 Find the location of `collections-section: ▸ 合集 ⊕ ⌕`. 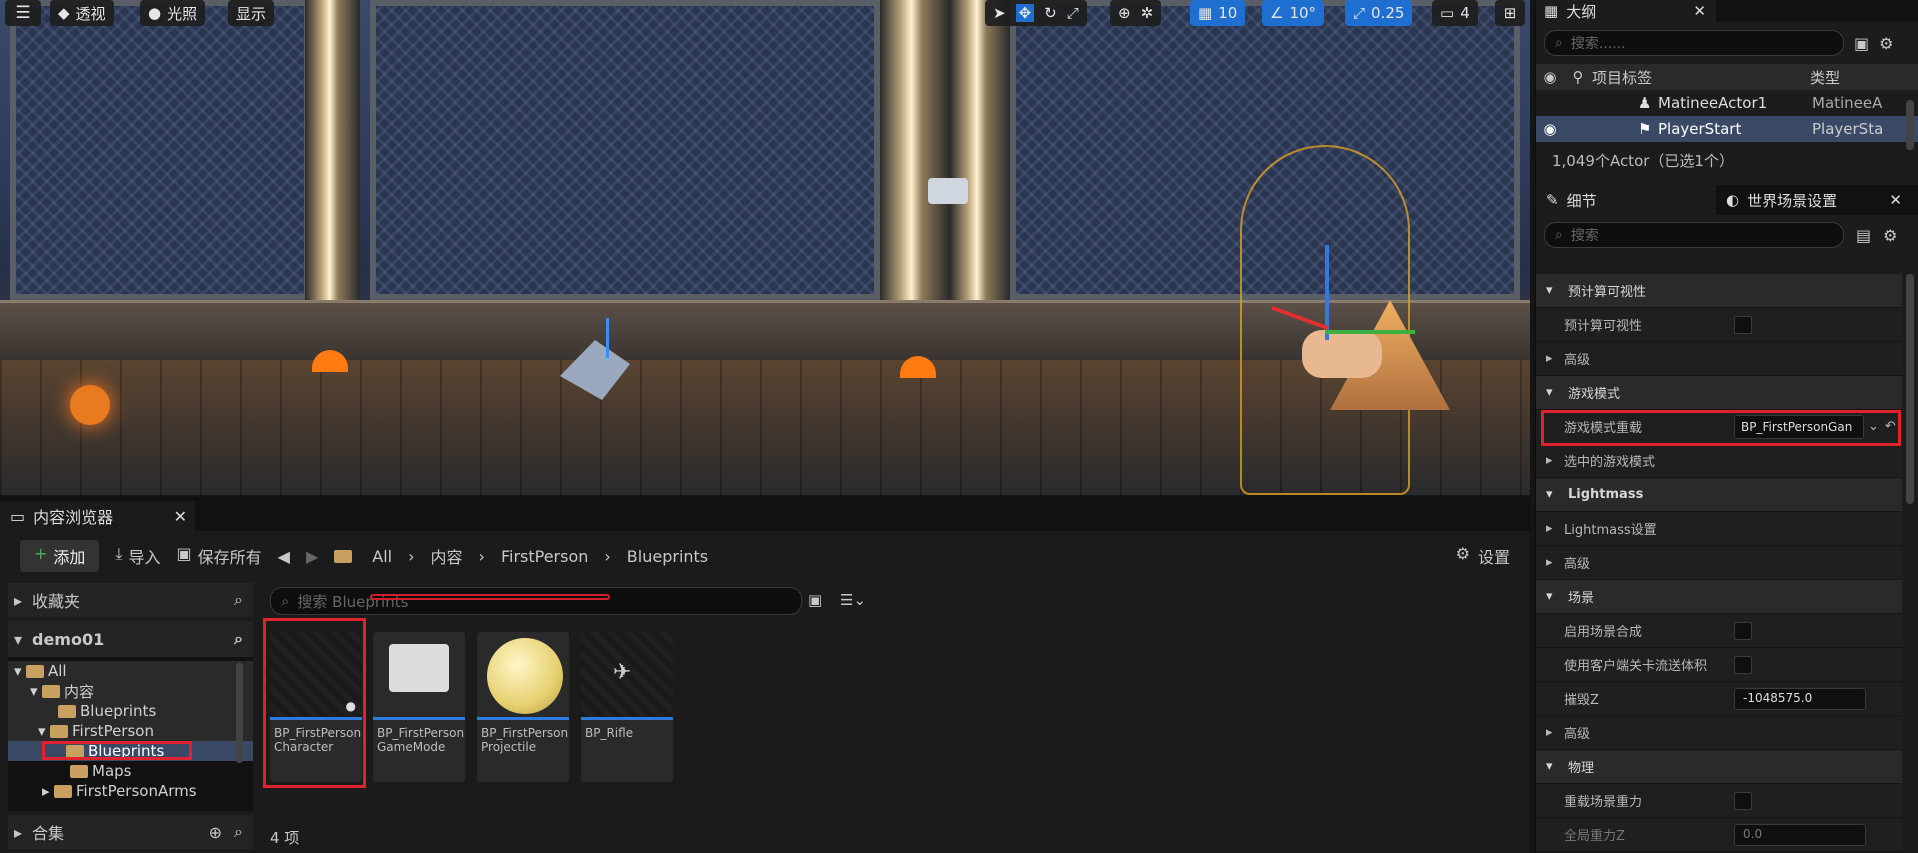

collections-section: ▸ 合集 ⊕ ⌕ is located at coordinates (130, 832).